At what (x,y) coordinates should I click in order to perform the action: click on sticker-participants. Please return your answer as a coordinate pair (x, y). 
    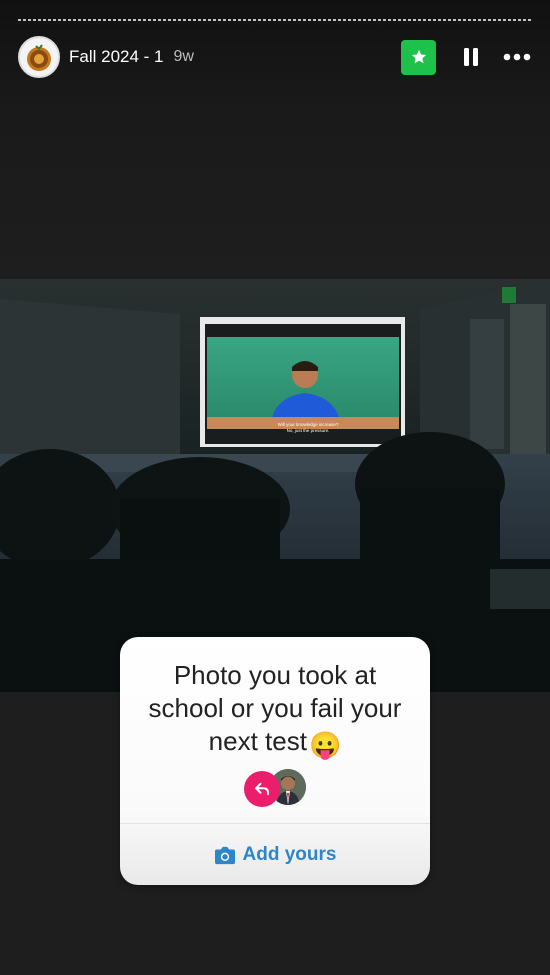
    Looking at the image, I should click on (276, 788).